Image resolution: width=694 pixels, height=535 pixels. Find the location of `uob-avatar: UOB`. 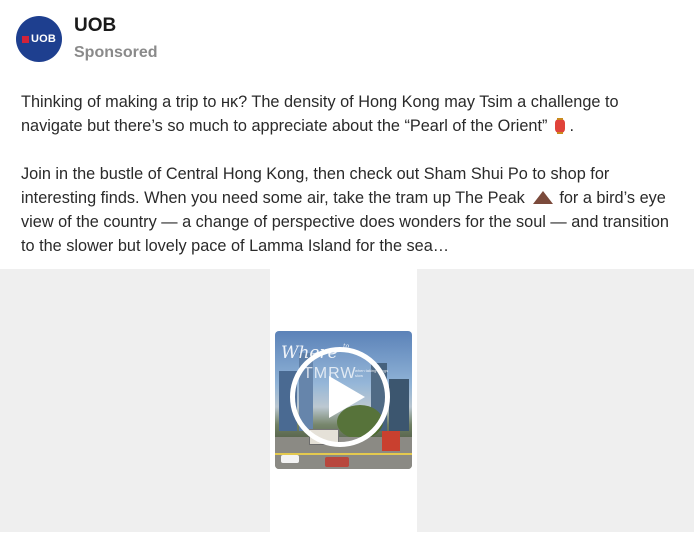

uob-avatar: UOB is located at coordinates (39, 39).